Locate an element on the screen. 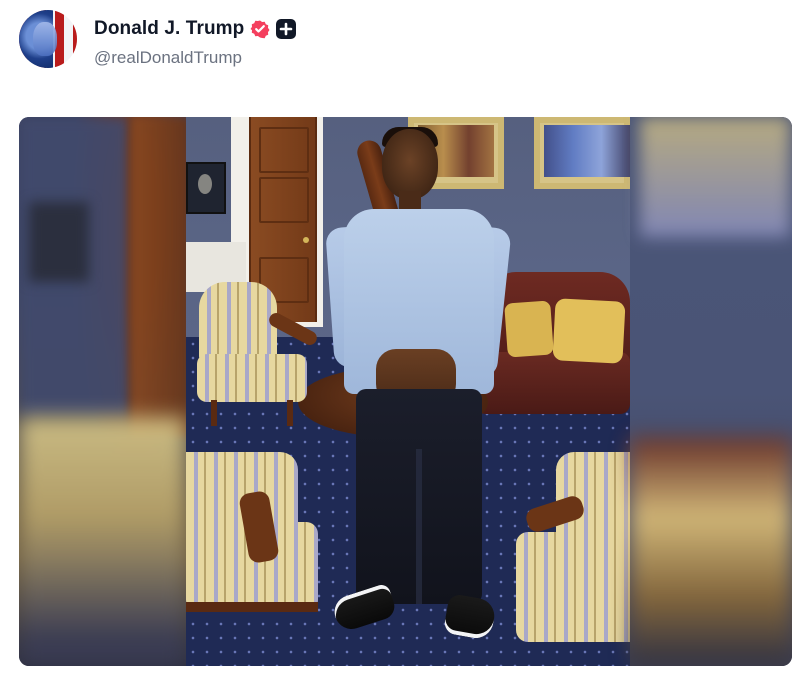 The image size is (800, 675). person-shoe-left is located at coordinates (364, 608).